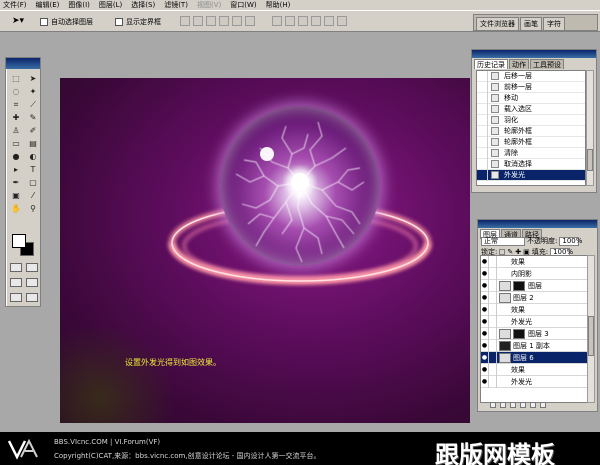 The image size is (600, 465). Describe the element at coordinates (16, 91) in the screenshot. I see `lasso-tool-icon: ◌` at that location.